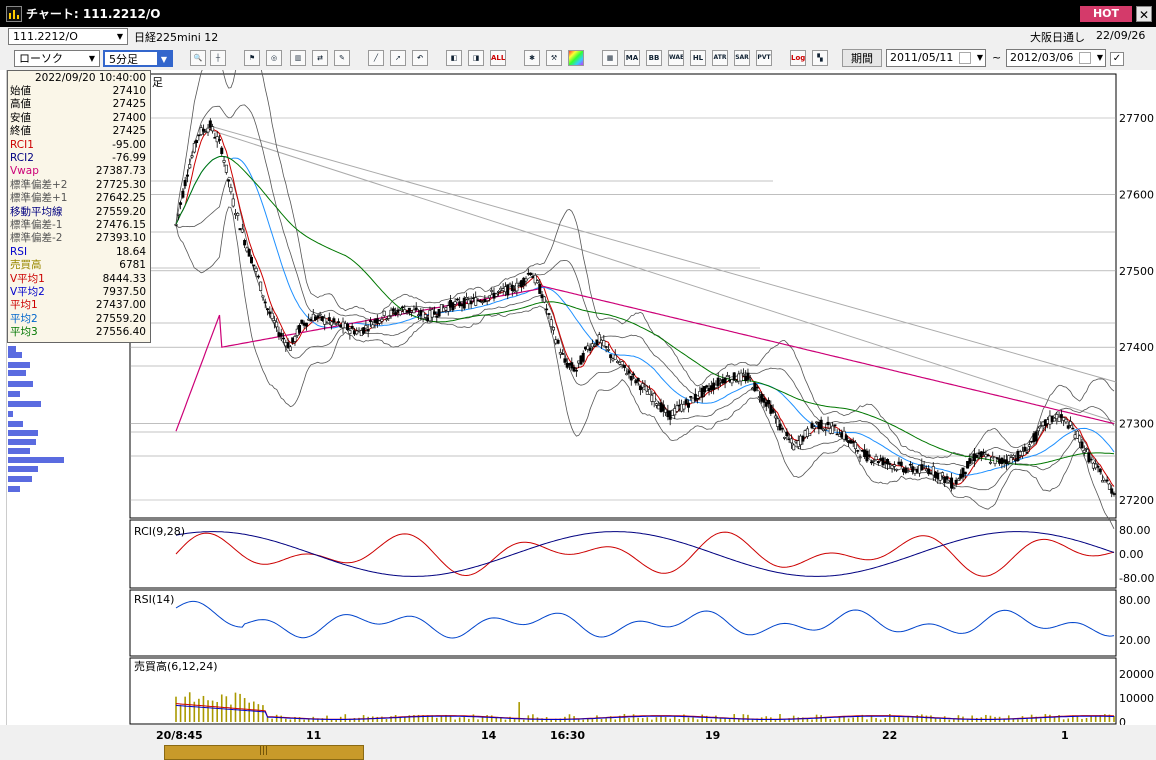 The height and width of the screenshot is (760, 1156). Describe the element at coordinates (420, 58) in the screenshot. I see `undo-icon: ↶` at that location.